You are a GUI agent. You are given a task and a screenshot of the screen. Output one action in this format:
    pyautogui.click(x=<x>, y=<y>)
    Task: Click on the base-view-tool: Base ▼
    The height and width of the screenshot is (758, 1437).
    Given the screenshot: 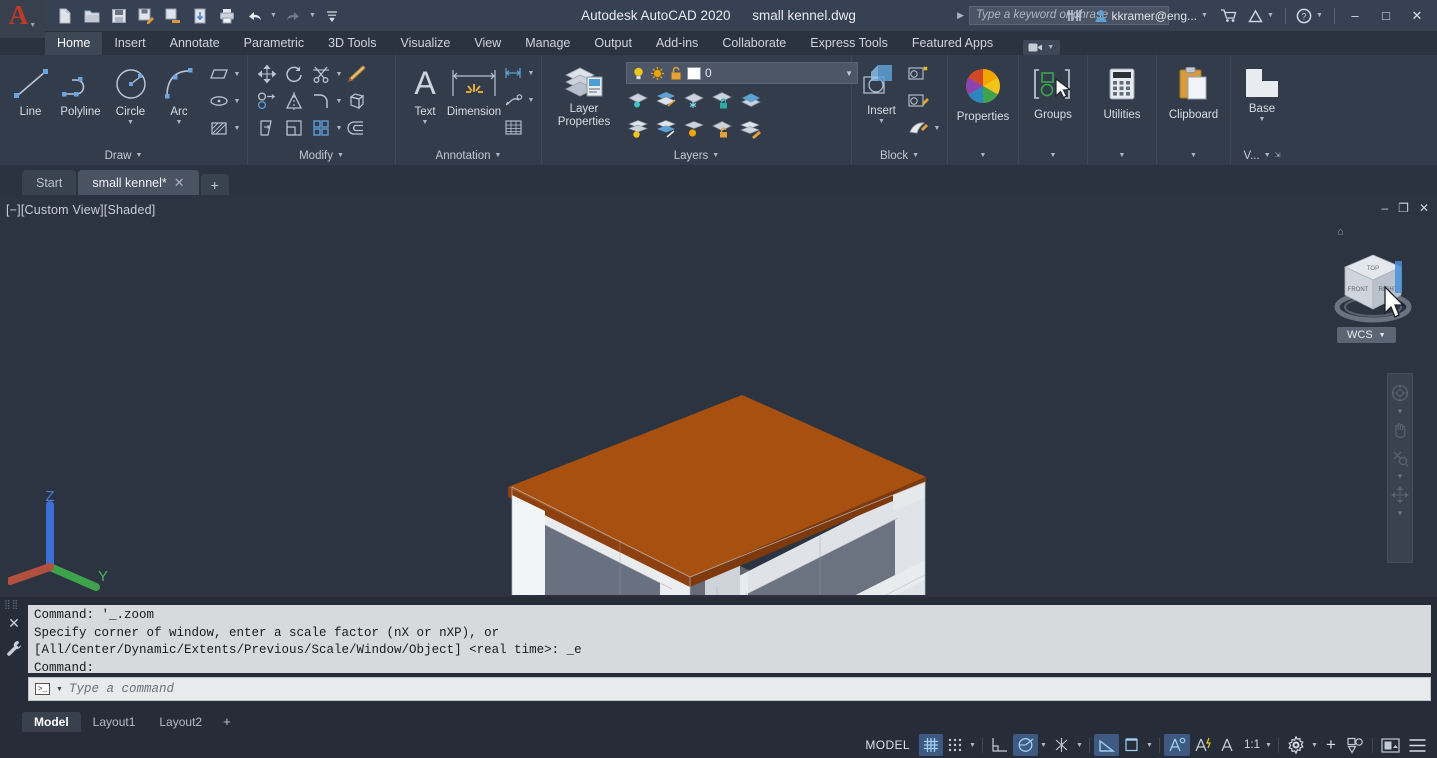 What is the action you would take?
    pyautogui.click(x=1262, y=92)
    